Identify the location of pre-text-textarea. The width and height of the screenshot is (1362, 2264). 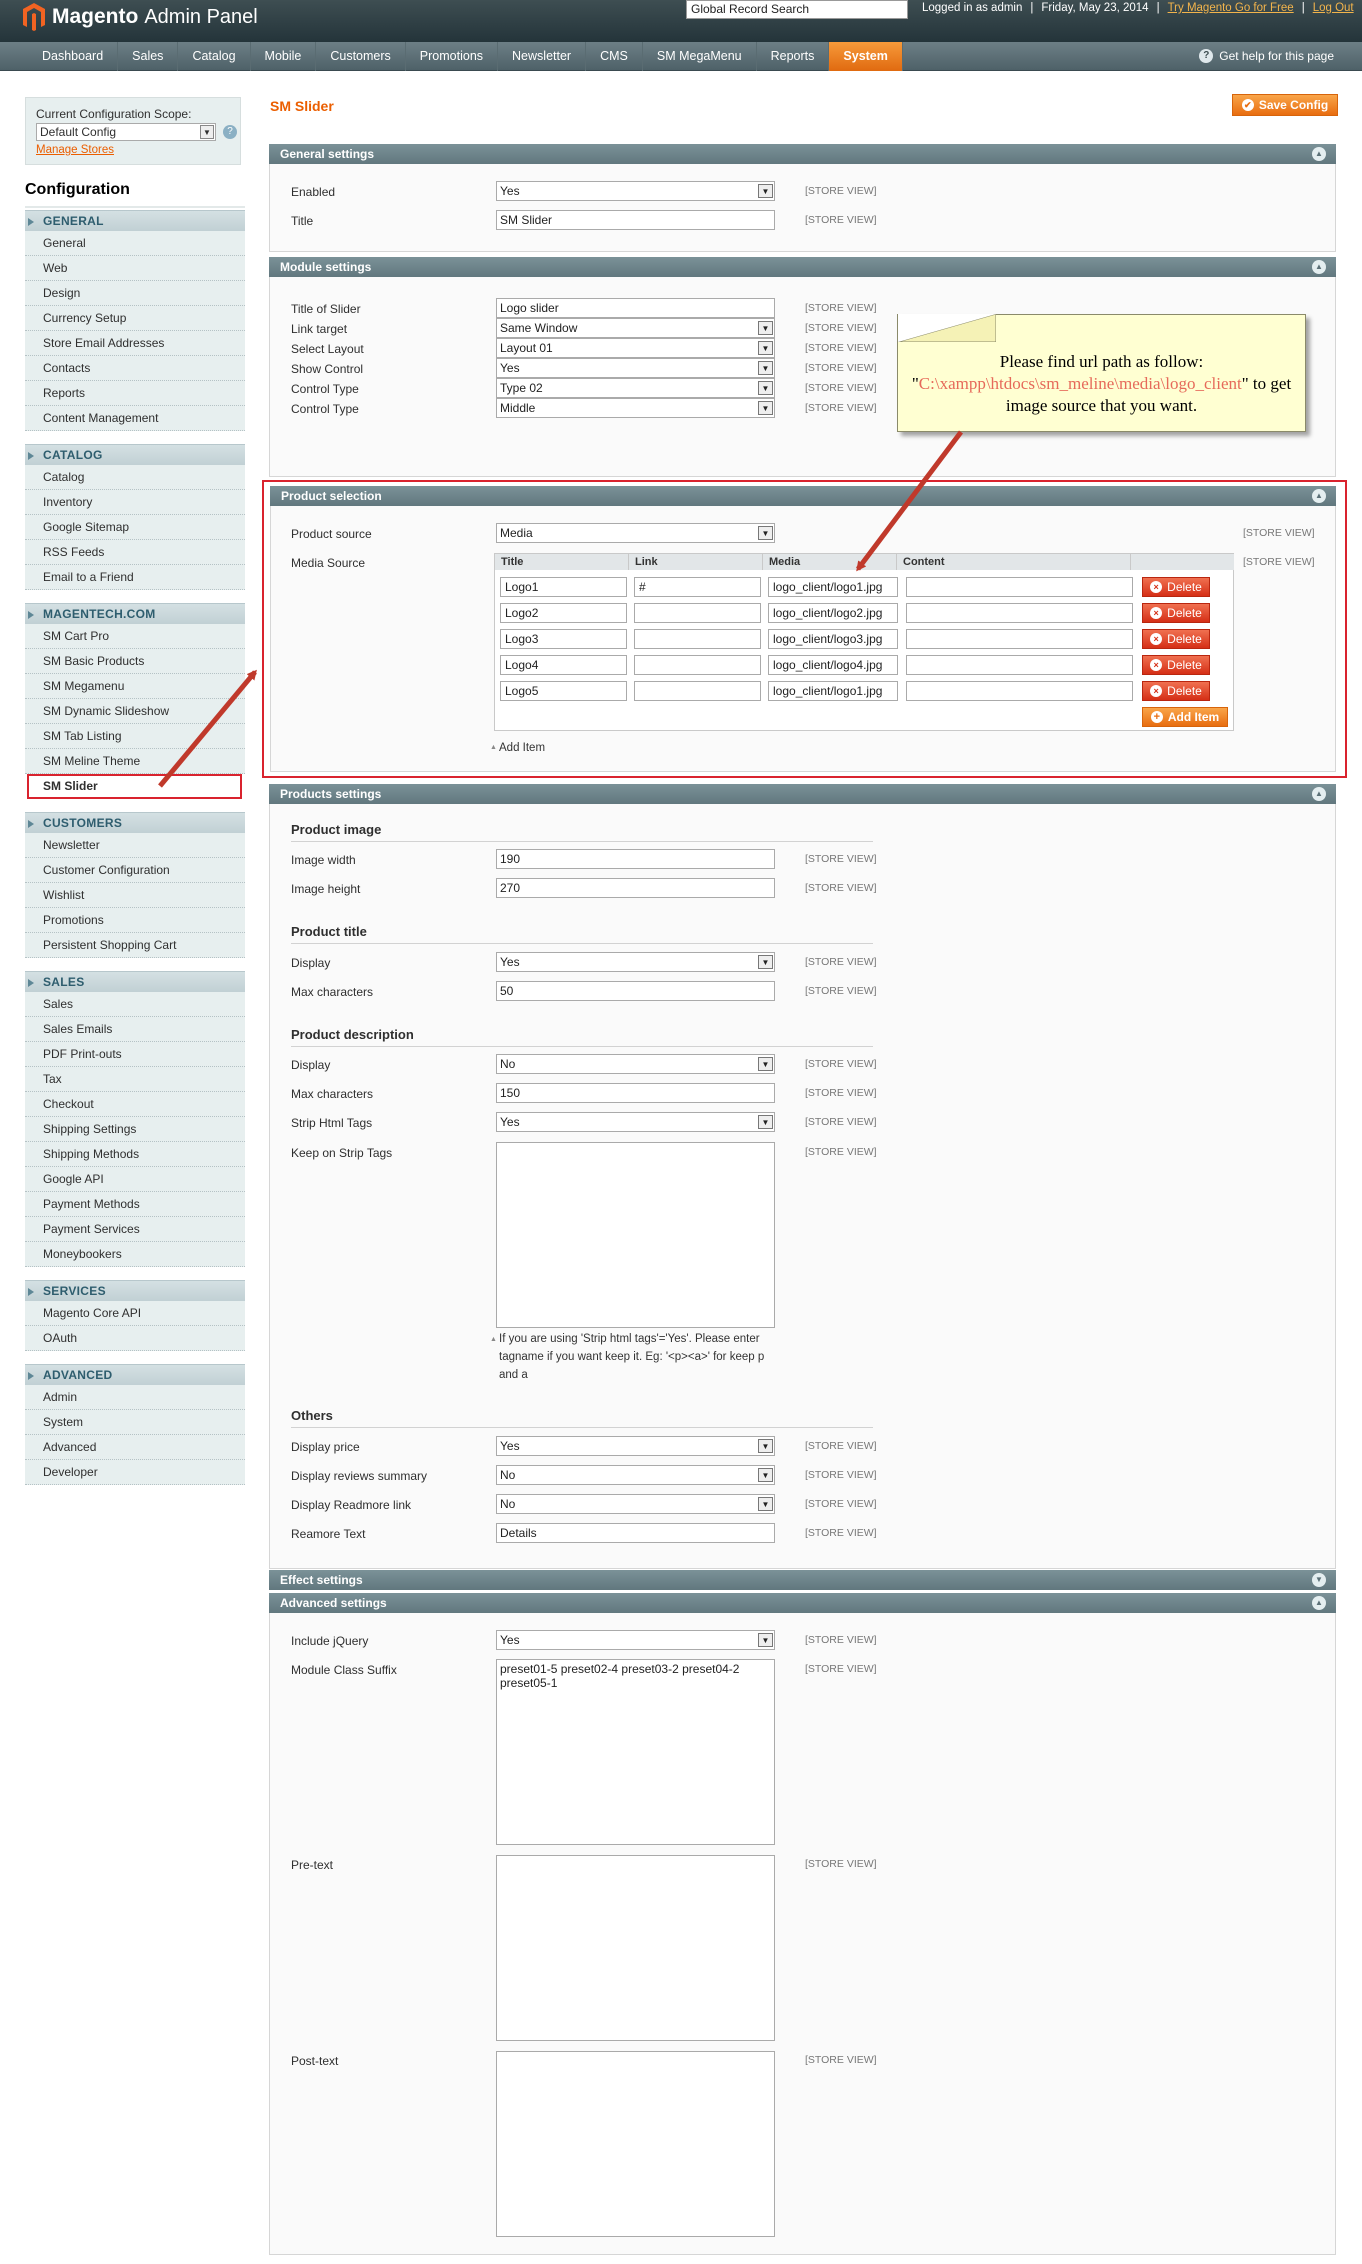
(635, 1948).